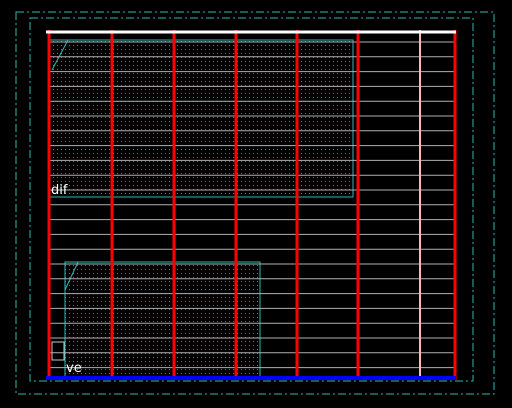 The height and width of the screenshot is (408, 512). I want to click on via-label: ve, so click(74, 368).